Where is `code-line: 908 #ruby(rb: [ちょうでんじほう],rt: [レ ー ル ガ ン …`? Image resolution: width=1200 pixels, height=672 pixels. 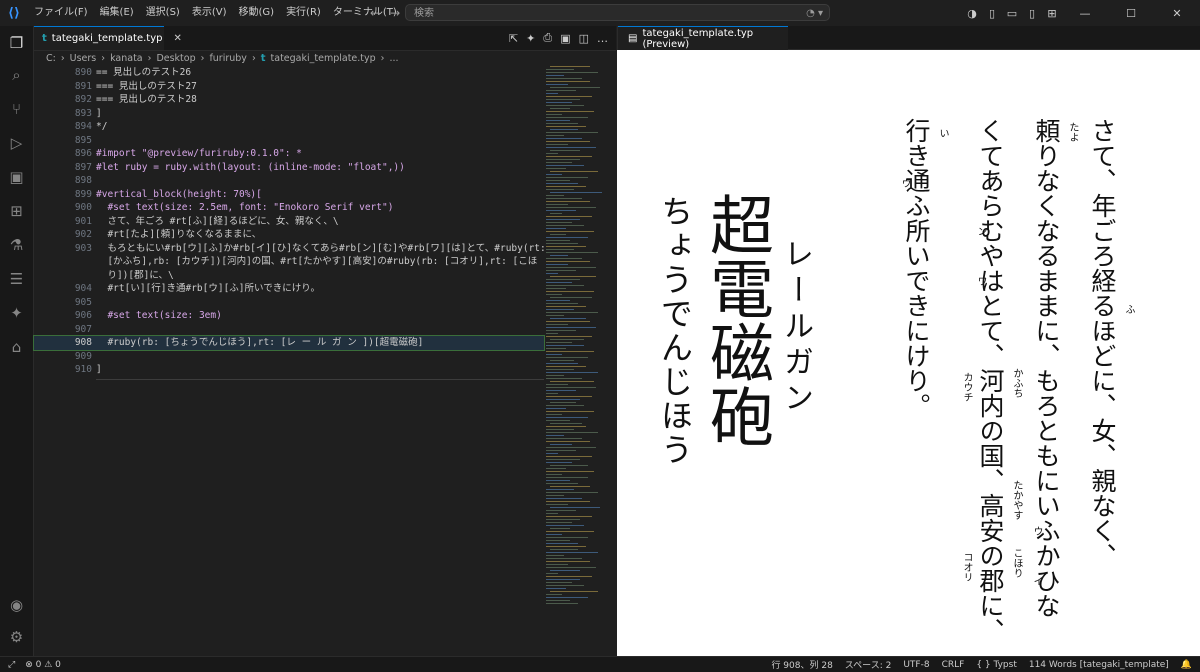 code-line: 908 #ruby(rb: [ちょうでんじほう],rt: [レ ー ル ガ ン … is located at coordinates (289, 343).